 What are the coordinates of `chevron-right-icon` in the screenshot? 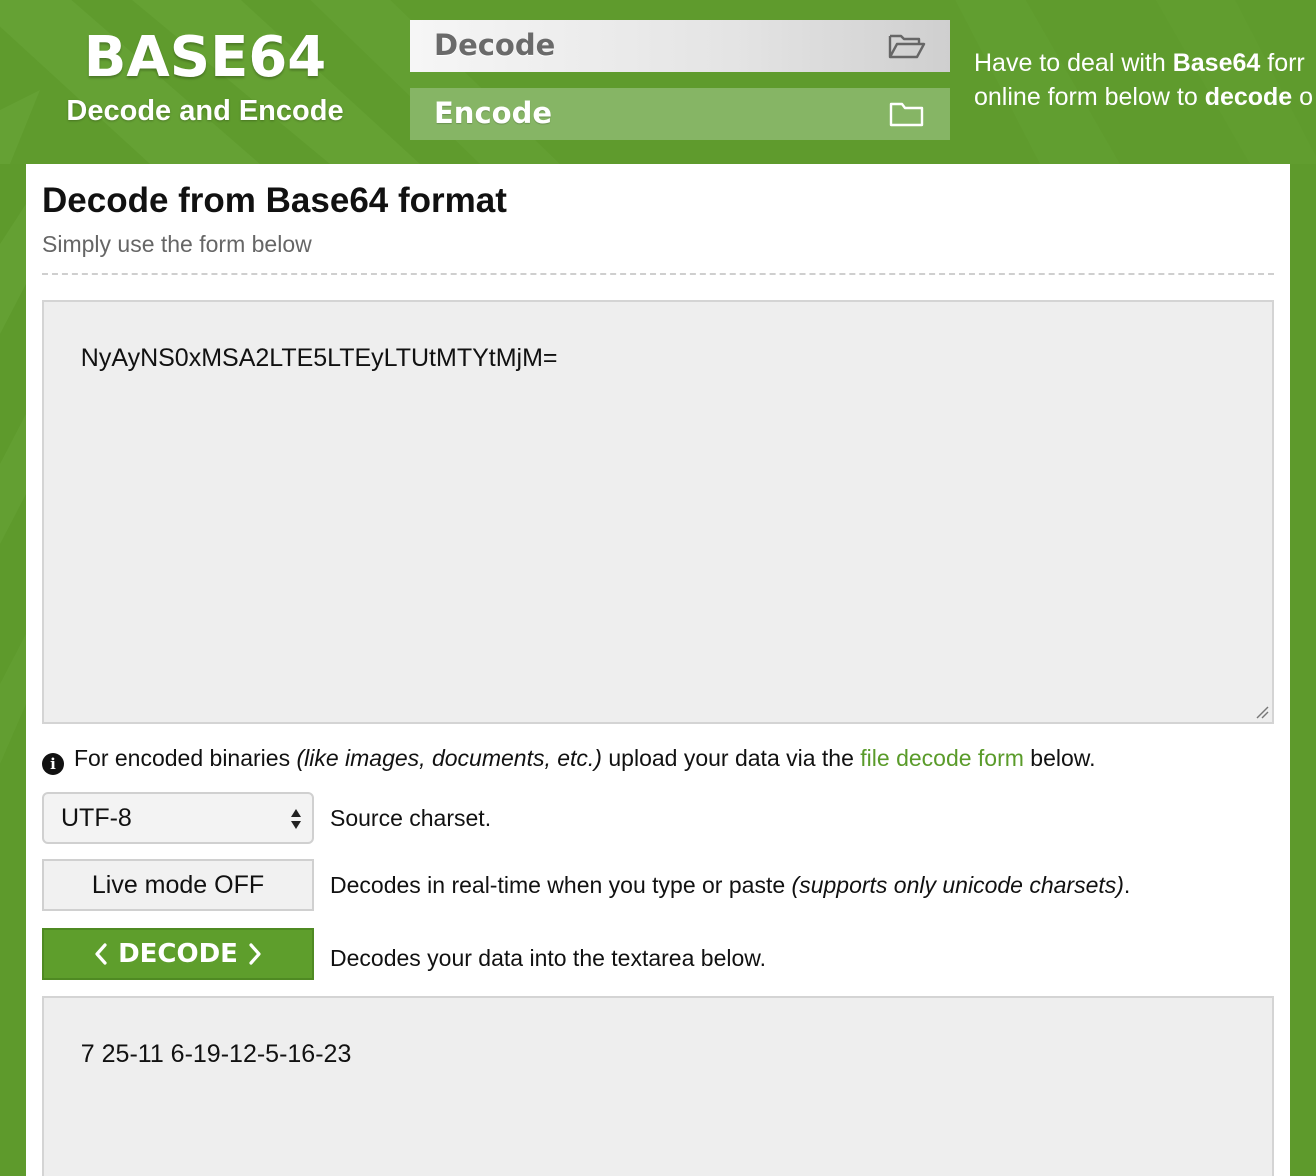 It's located at (255, 954).